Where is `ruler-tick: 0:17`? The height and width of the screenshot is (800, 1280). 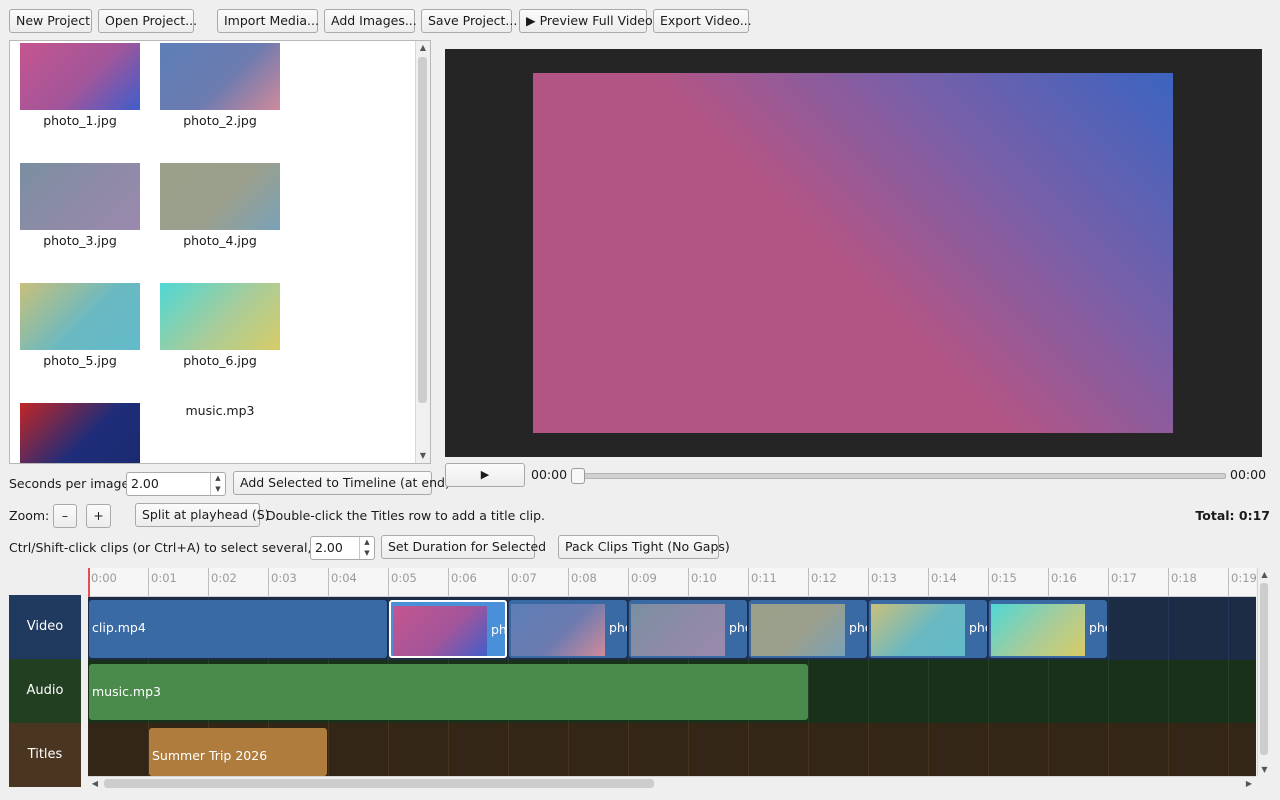
ruler-tick: 0:17 is located at coordinates (1122, 582).